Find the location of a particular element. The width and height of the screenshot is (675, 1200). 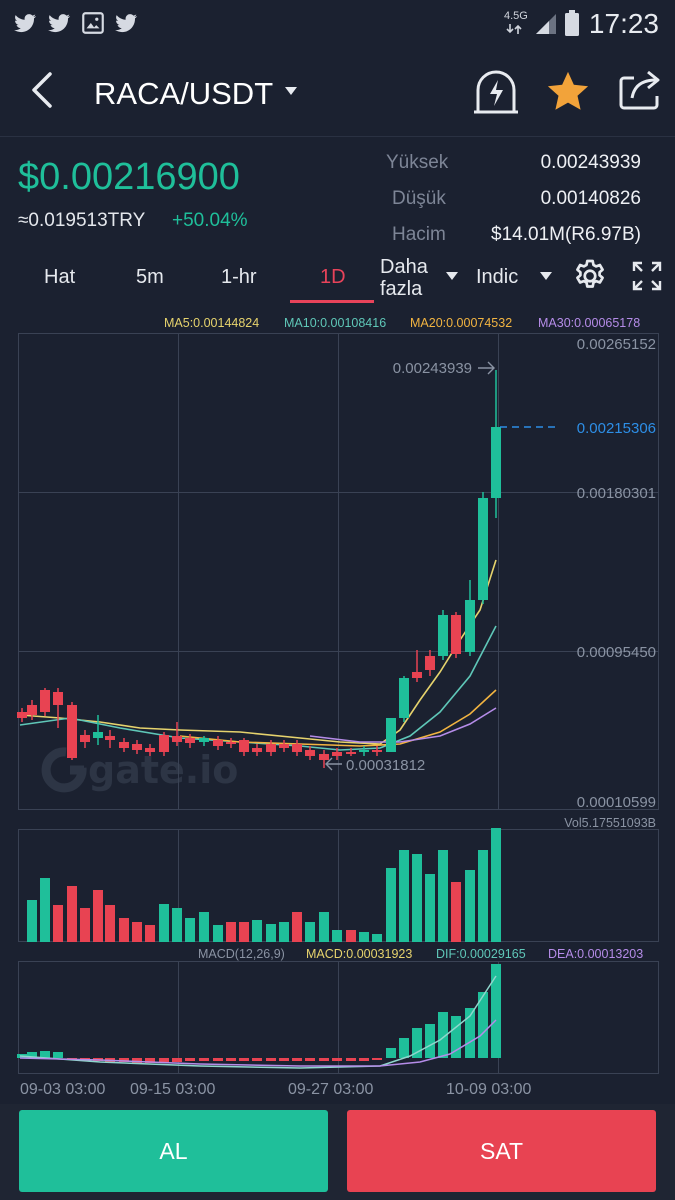

x-label-2: 09-15 03:00 is located at coordinates (173, 1089).